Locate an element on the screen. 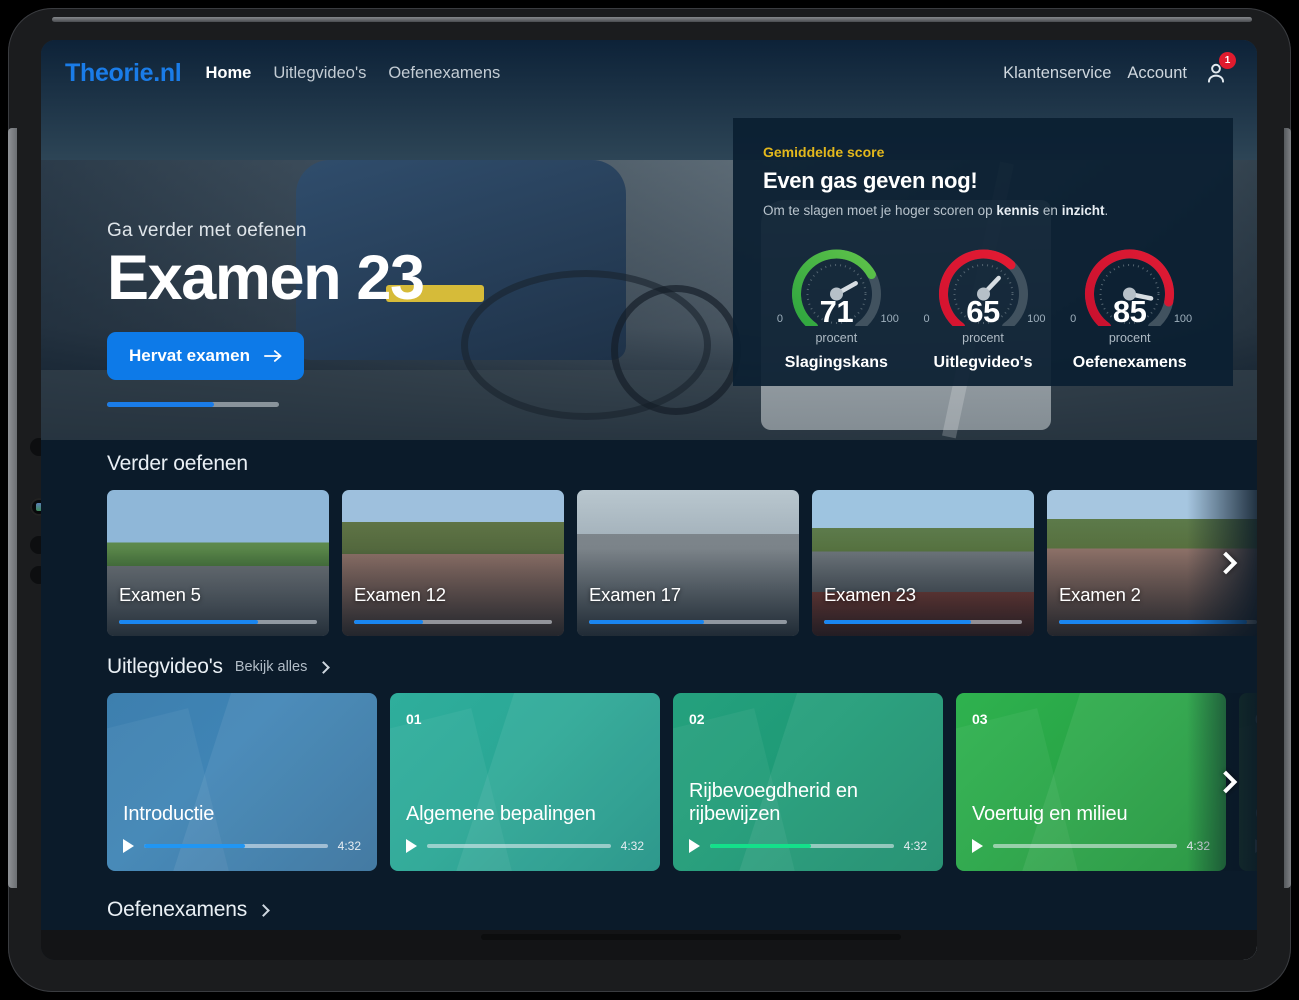 This screenshot has width=1299, height=1000. account-button: 1 is located at coordinates (1219, 69).